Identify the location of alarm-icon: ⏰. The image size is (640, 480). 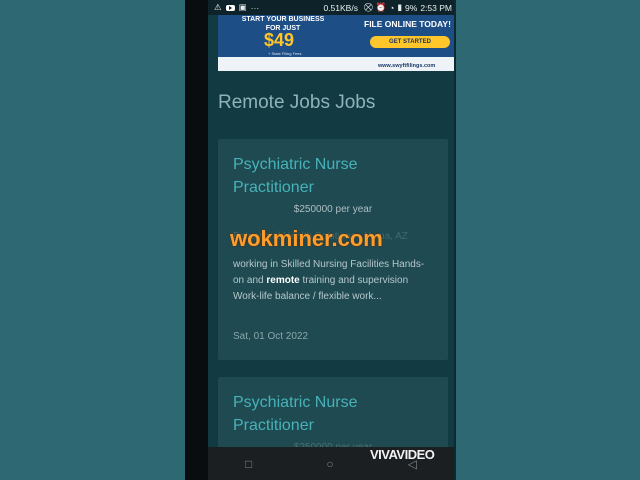
(381, 7).